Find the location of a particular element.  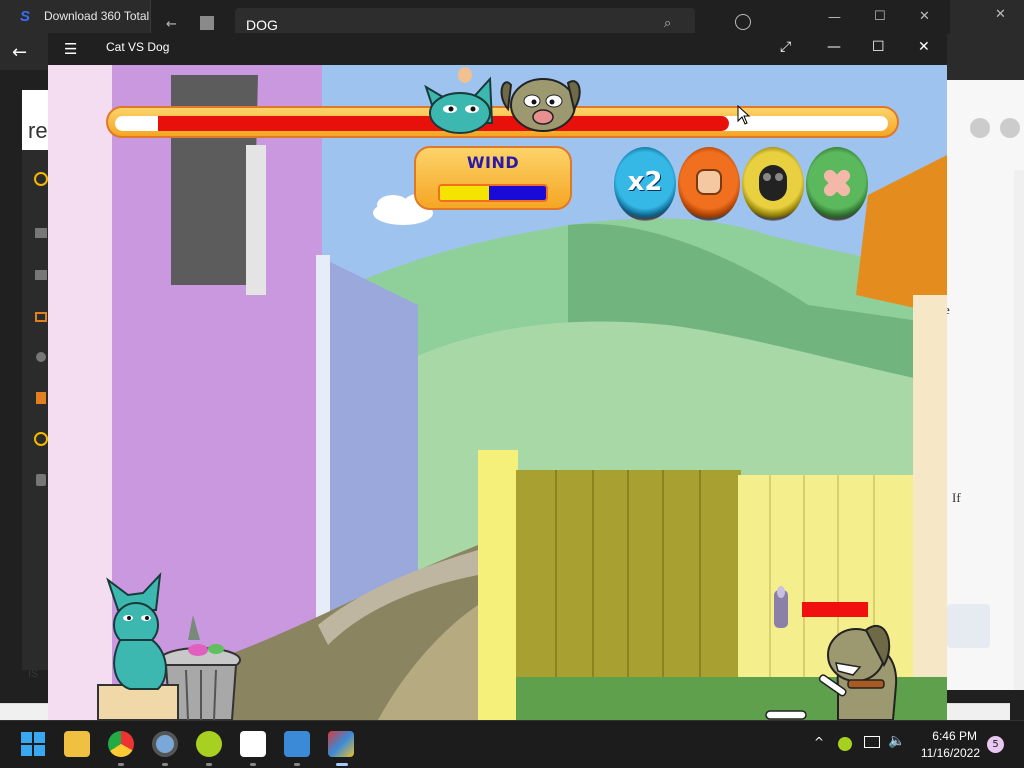

building-corner is located at coordinates (323, 440).